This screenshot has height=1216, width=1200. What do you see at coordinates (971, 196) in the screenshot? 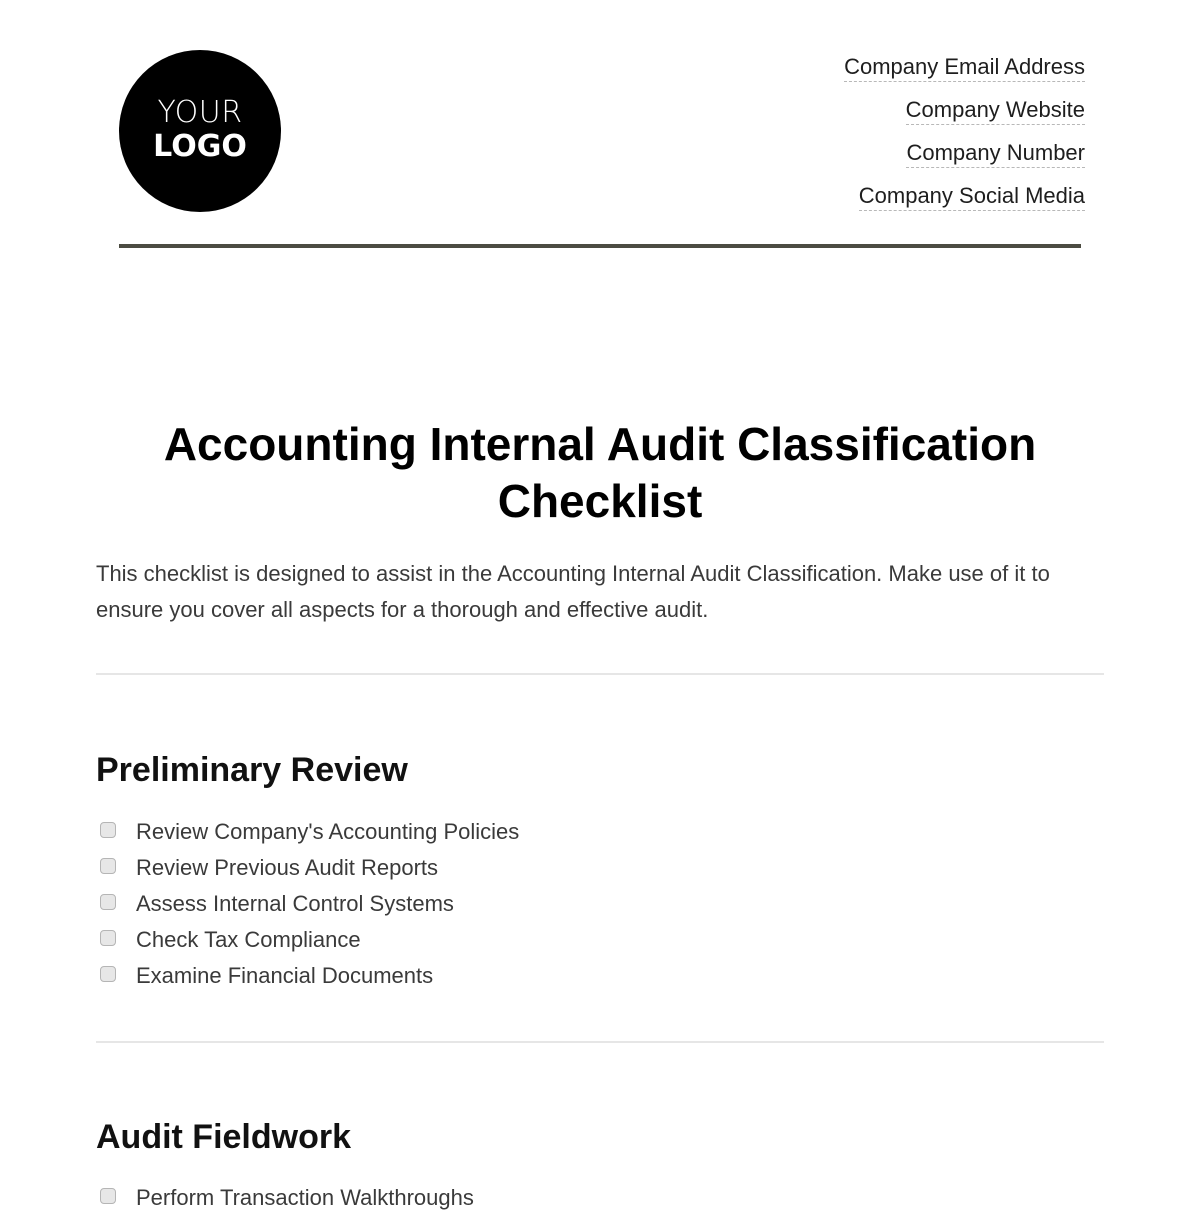
I see `company-social-media-link: Company Social Media` at bounding box center [971, 196].